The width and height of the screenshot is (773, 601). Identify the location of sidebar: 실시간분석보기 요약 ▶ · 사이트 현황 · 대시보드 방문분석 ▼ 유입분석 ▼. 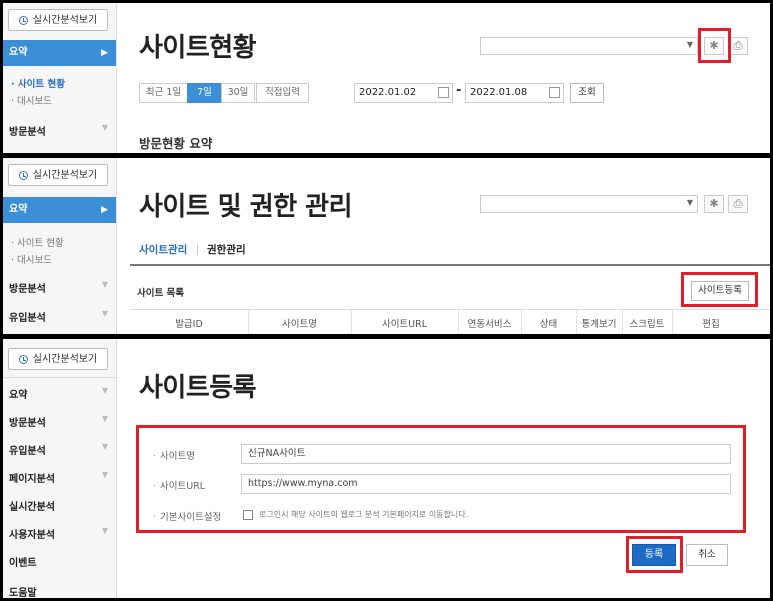
(60, 246).